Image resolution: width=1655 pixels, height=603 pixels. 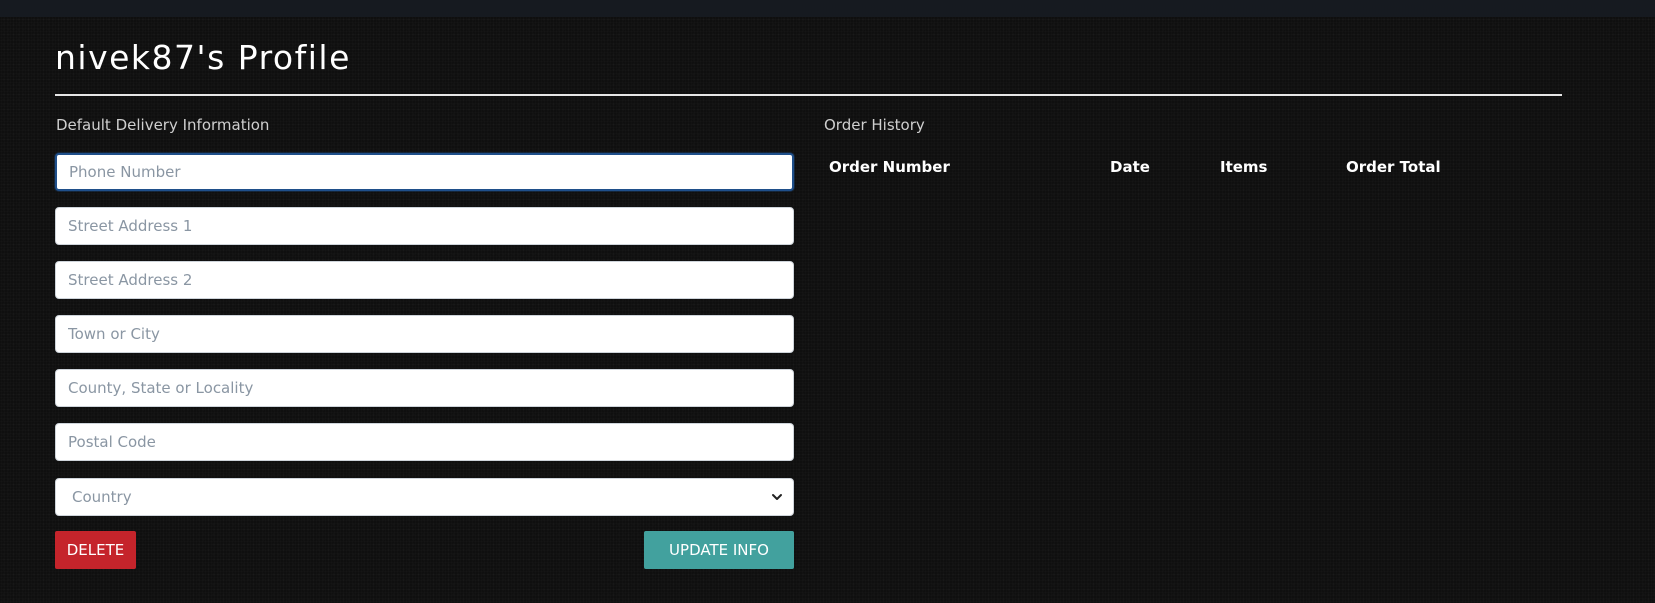 I want to click on column-header-order-number: Order Number, so click(x=889, y=167).